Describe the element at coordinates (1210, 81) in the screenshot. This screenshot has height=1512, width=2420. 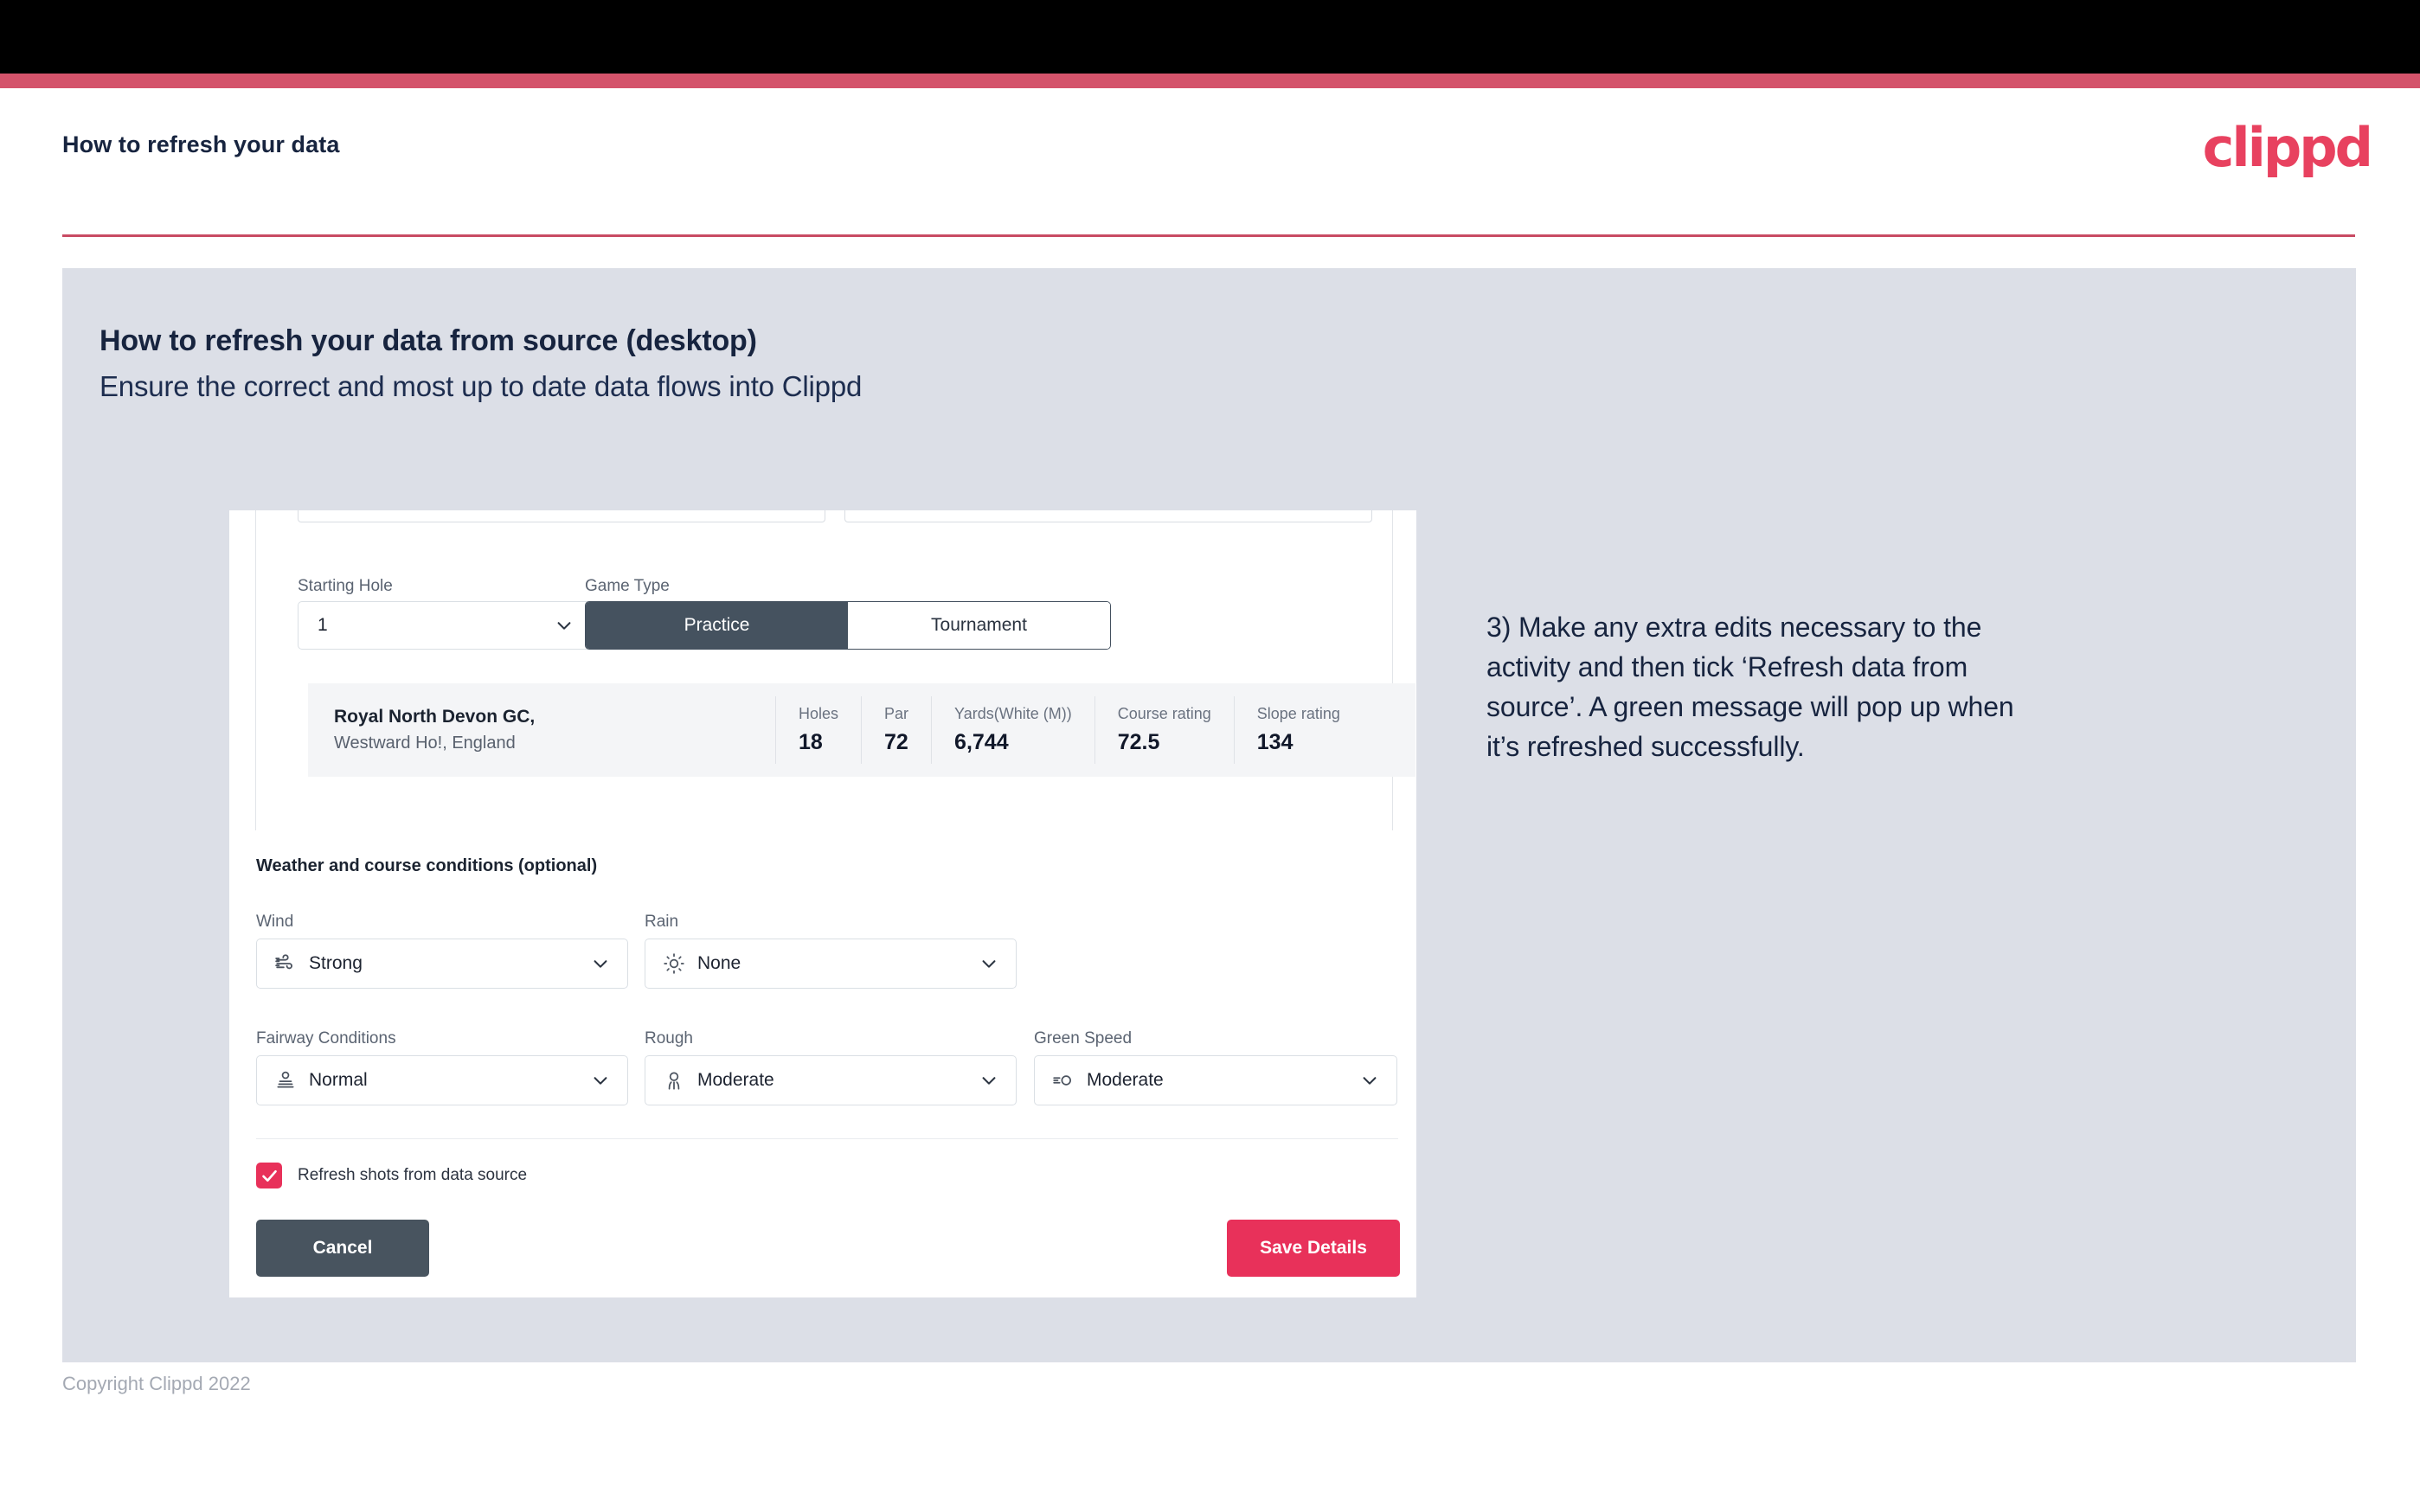
I see `top-pink-accent-bar` at that location.